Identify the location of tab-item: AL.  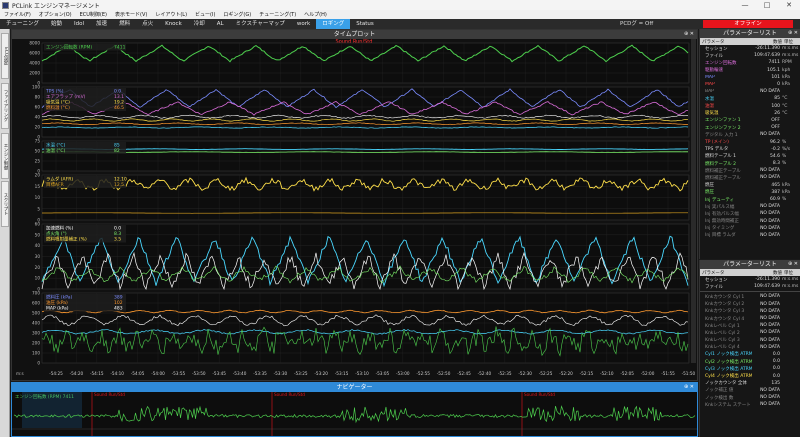
(220, 24).